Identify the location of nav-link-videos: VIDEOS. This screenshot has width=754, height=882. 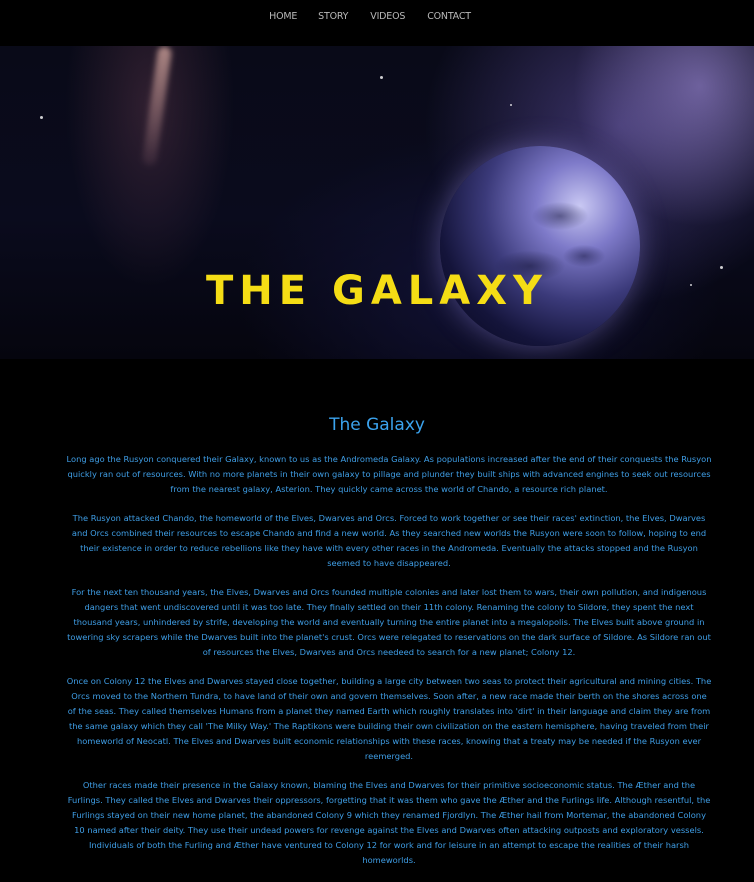
(387, 16).